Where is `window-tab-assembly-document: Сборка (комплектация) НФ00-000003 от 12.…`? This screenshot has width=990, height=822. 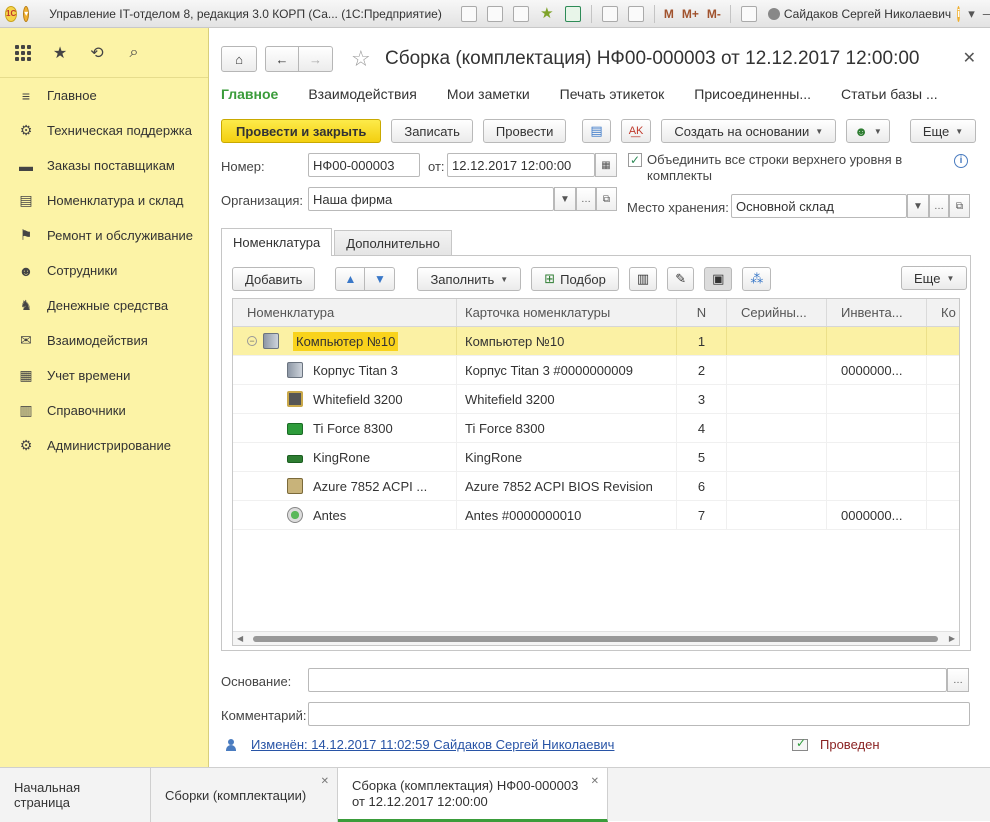
window-tab-assembly-document: Сборка (комплектация) НФ00-000003 от 12.… is located at coordinates (473, 795).